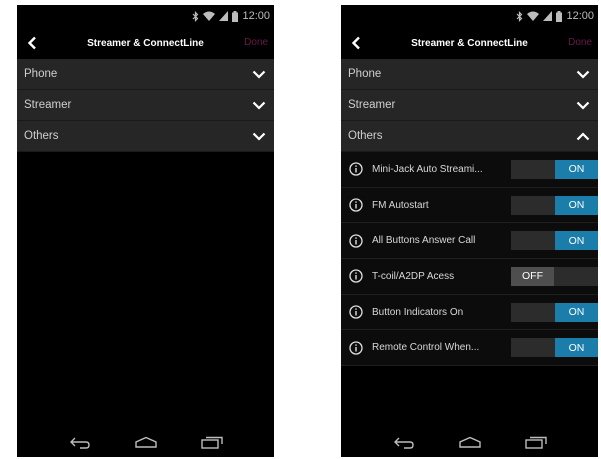 Image resolution: width=601 pixels, height=459 pixels. I want to click on setting-row-all-buttons-answer-call: All Buttons Answer Call ON, so click(469, 241).